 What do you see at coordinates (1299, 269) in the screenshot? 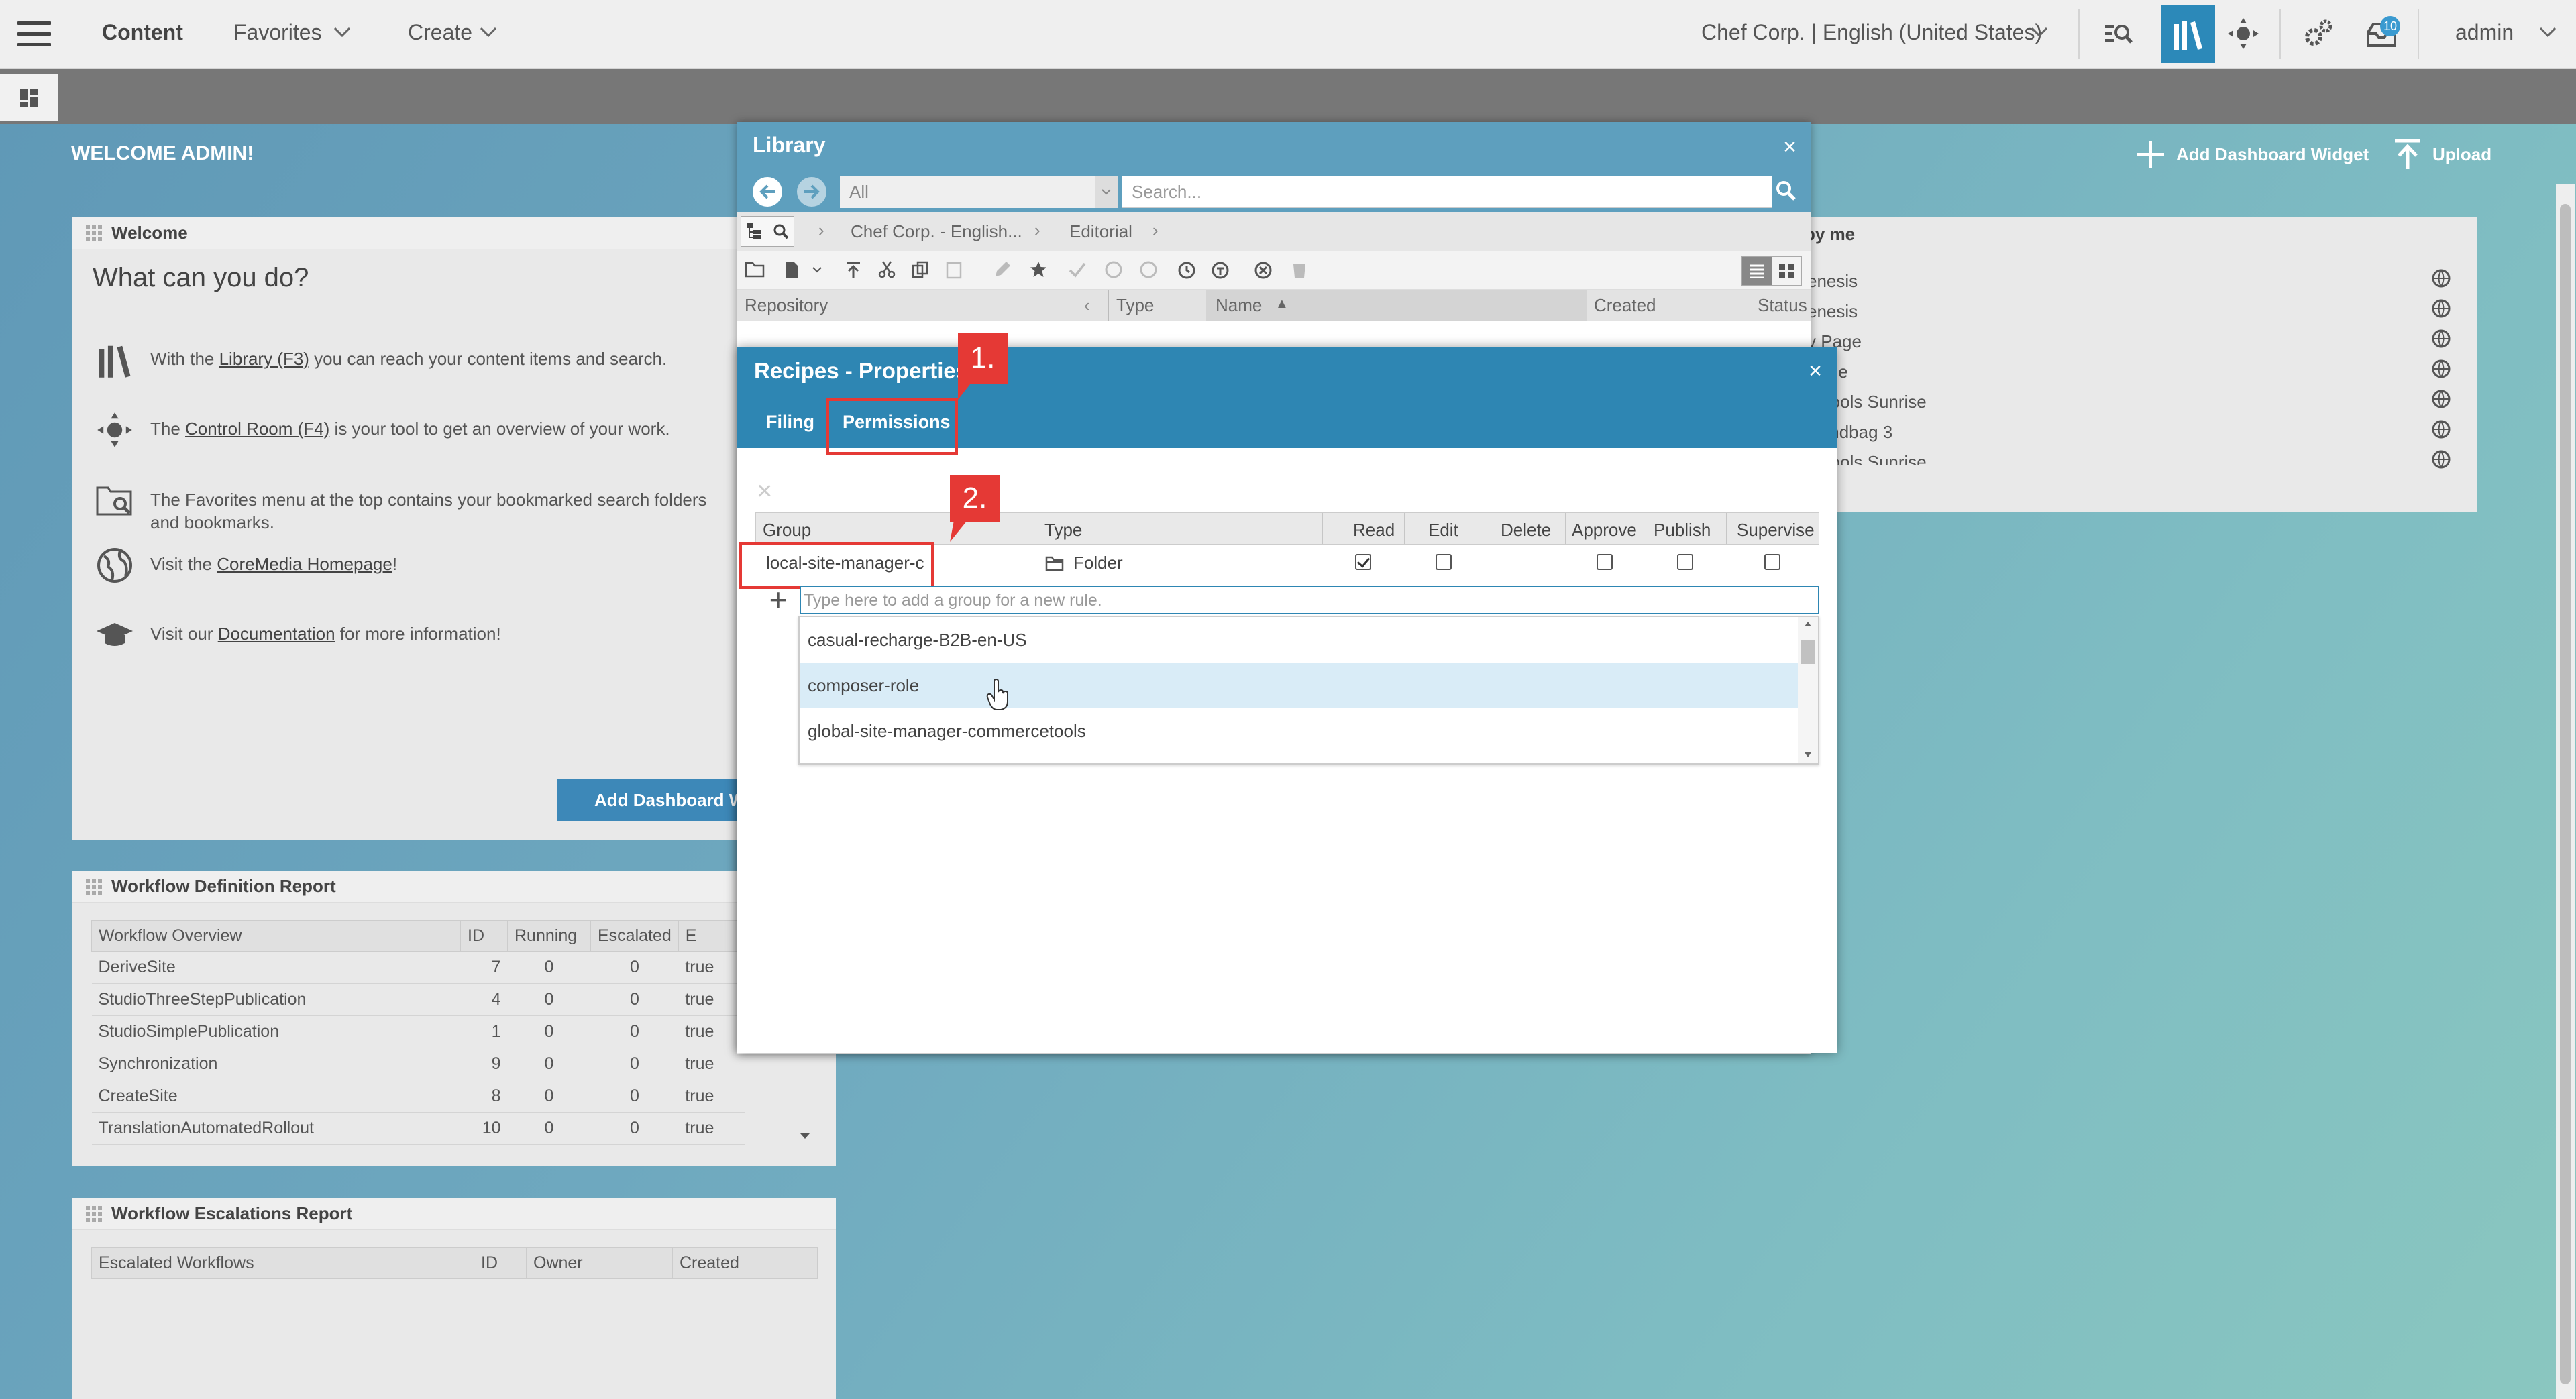
I see `trash-icon` at bounding box center [1299, 269].